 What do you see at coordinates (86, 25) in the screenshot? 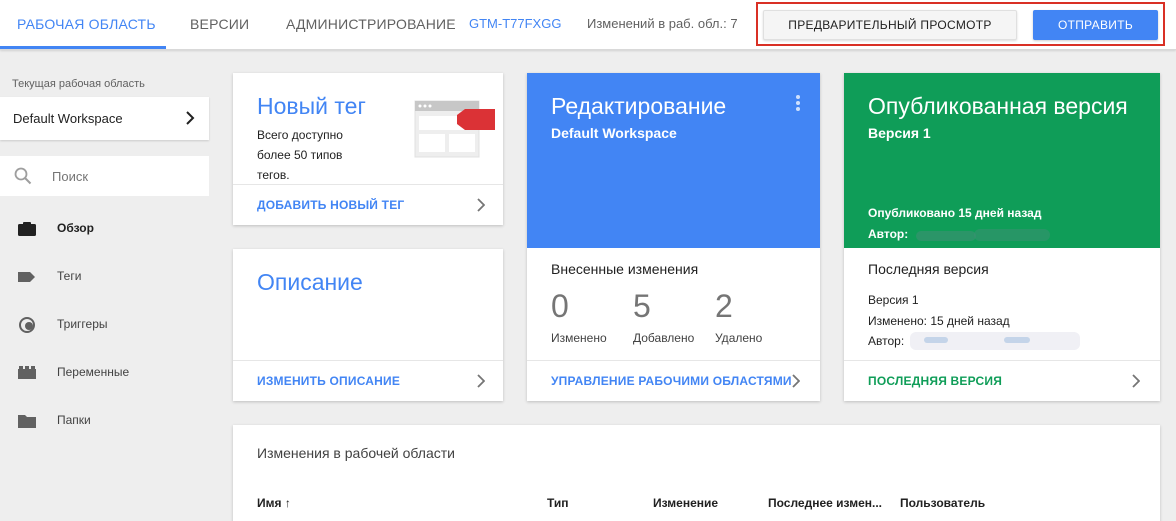
I see `tab-workspace: РАБОЧАЯ ОБЛАСТЬ` at bounding box center [86, 25].